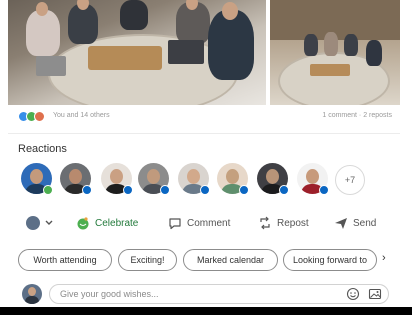  Describe the element at coordinates (206, 311) in the screenshot. I see `bottom-bar` at that location.